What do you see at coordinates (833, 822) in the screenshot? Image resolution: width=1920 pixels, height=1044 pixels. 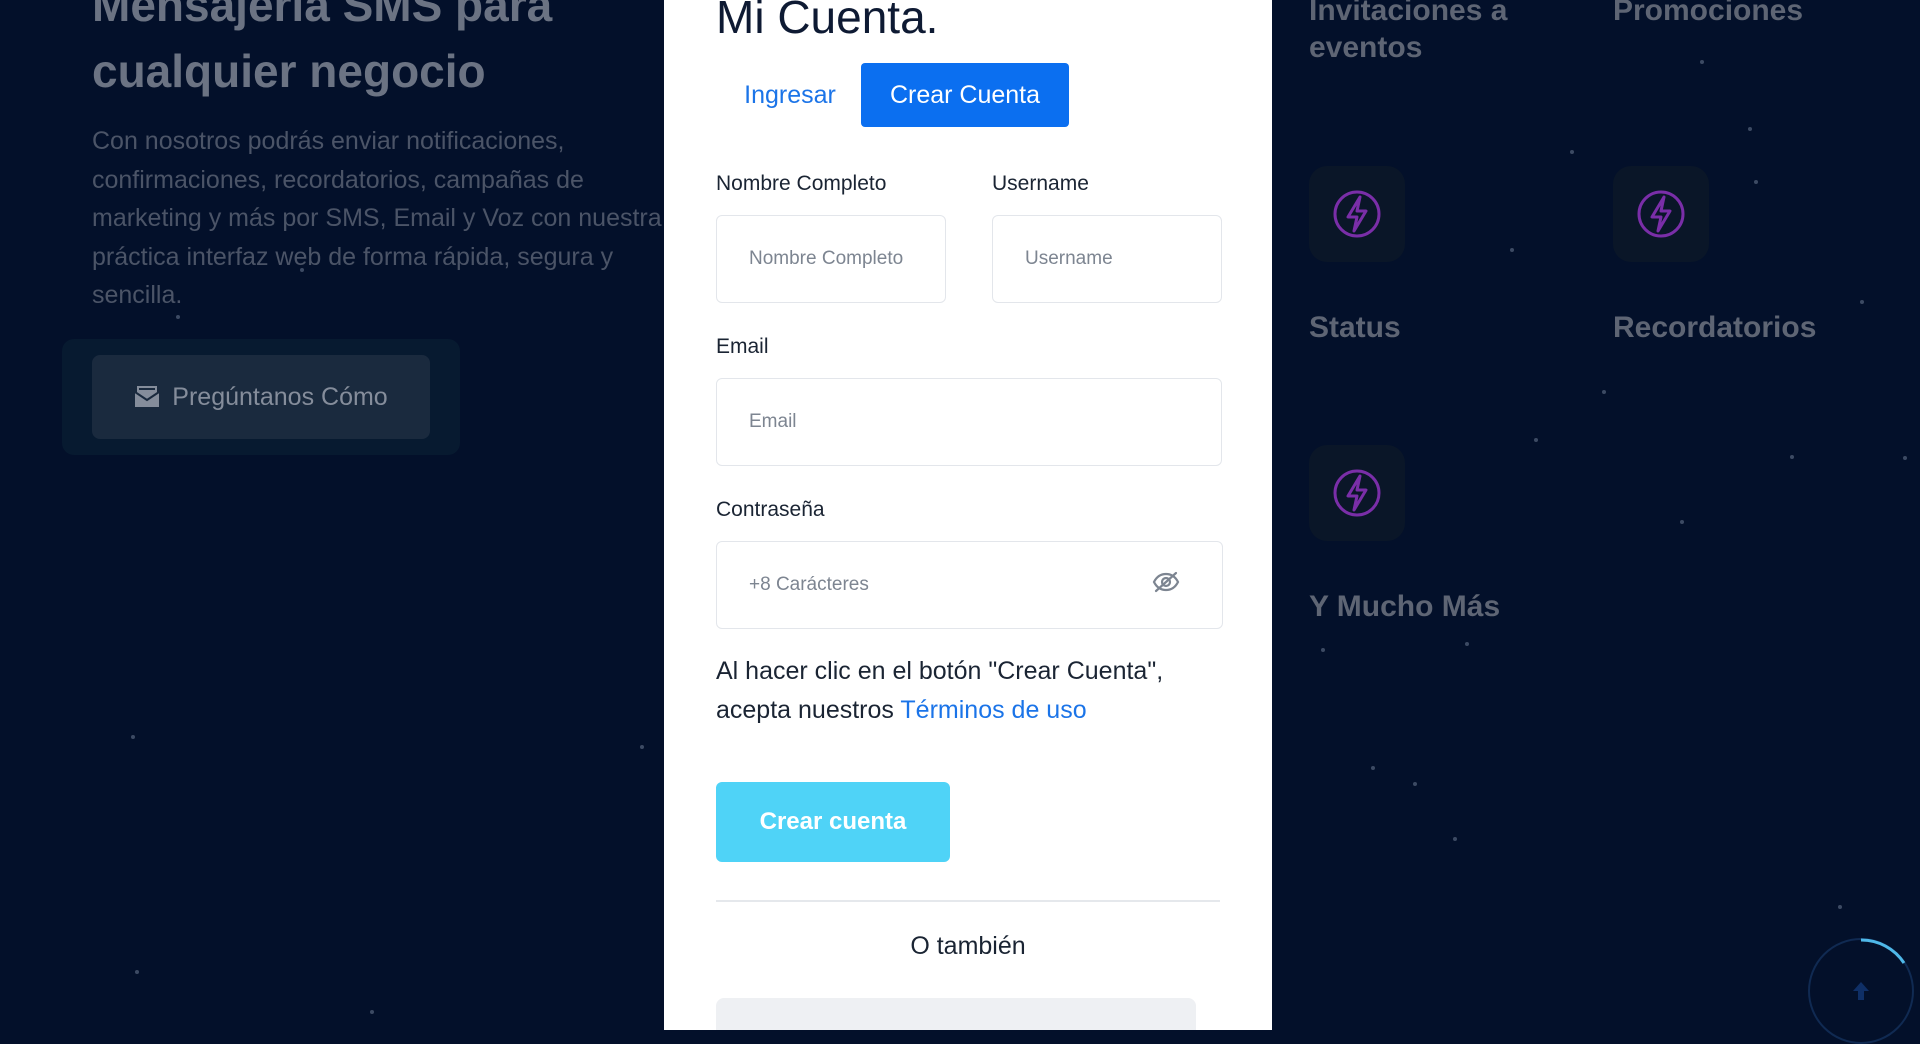 I see `create-account-submit-button: Crear cuenta` at bounding box center [833, 822].